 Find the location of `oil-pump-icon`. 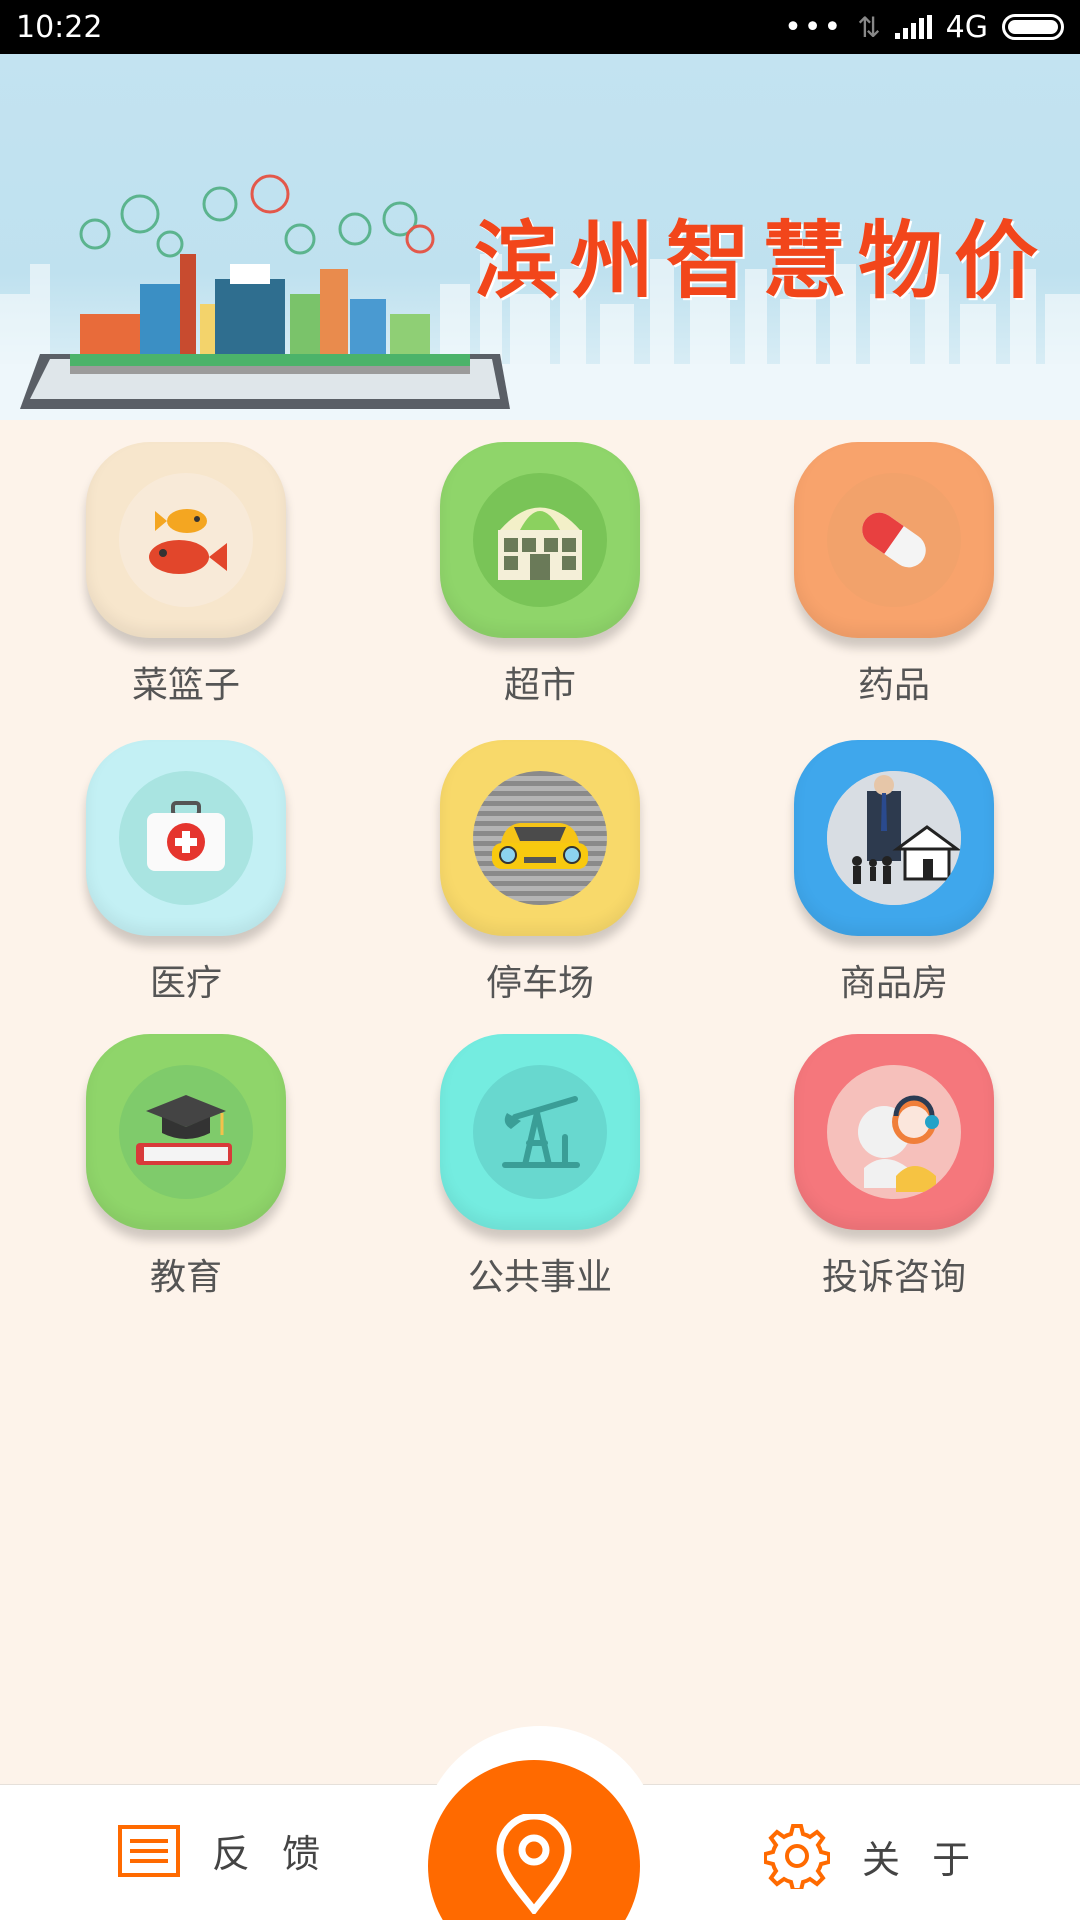

oil-pump-icon is located at coordinates (540, 1132).